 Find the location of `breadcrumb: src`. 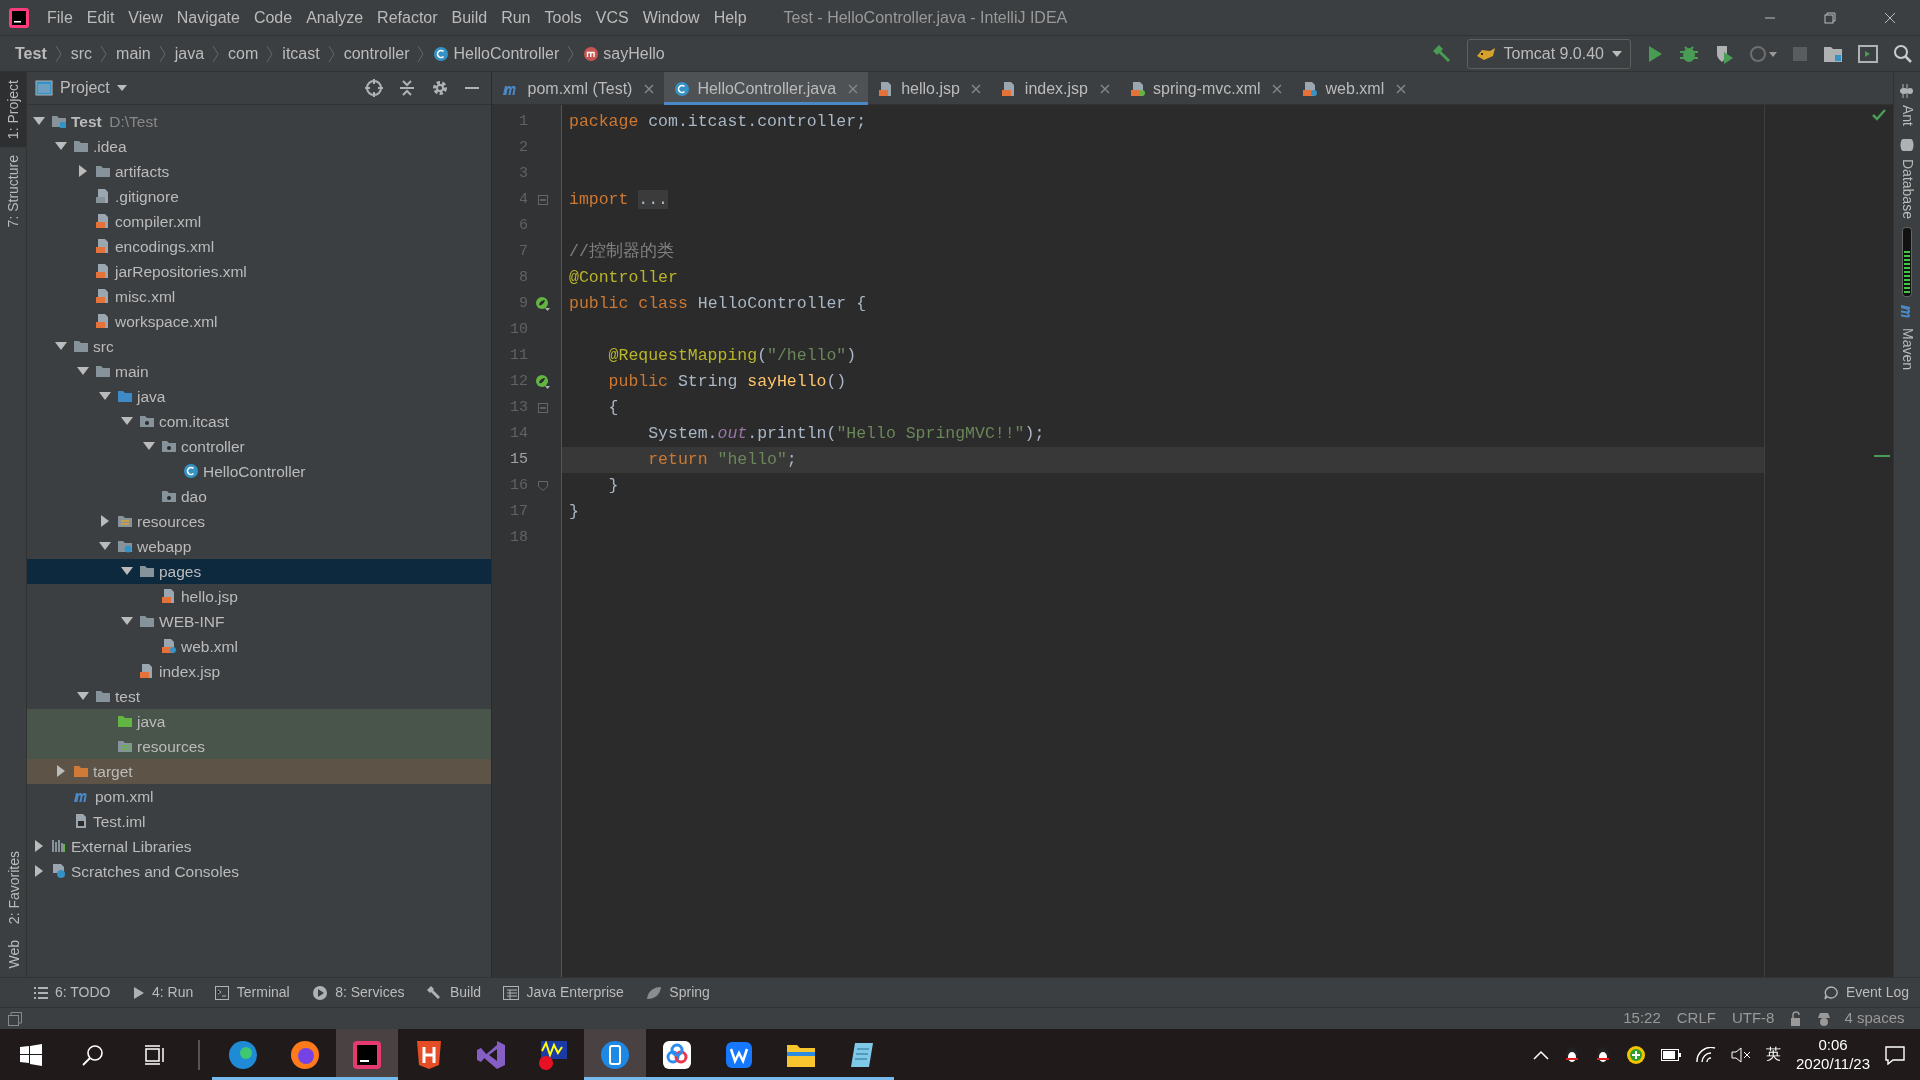

breadcrumb: src is located at coordinates (81, 53).